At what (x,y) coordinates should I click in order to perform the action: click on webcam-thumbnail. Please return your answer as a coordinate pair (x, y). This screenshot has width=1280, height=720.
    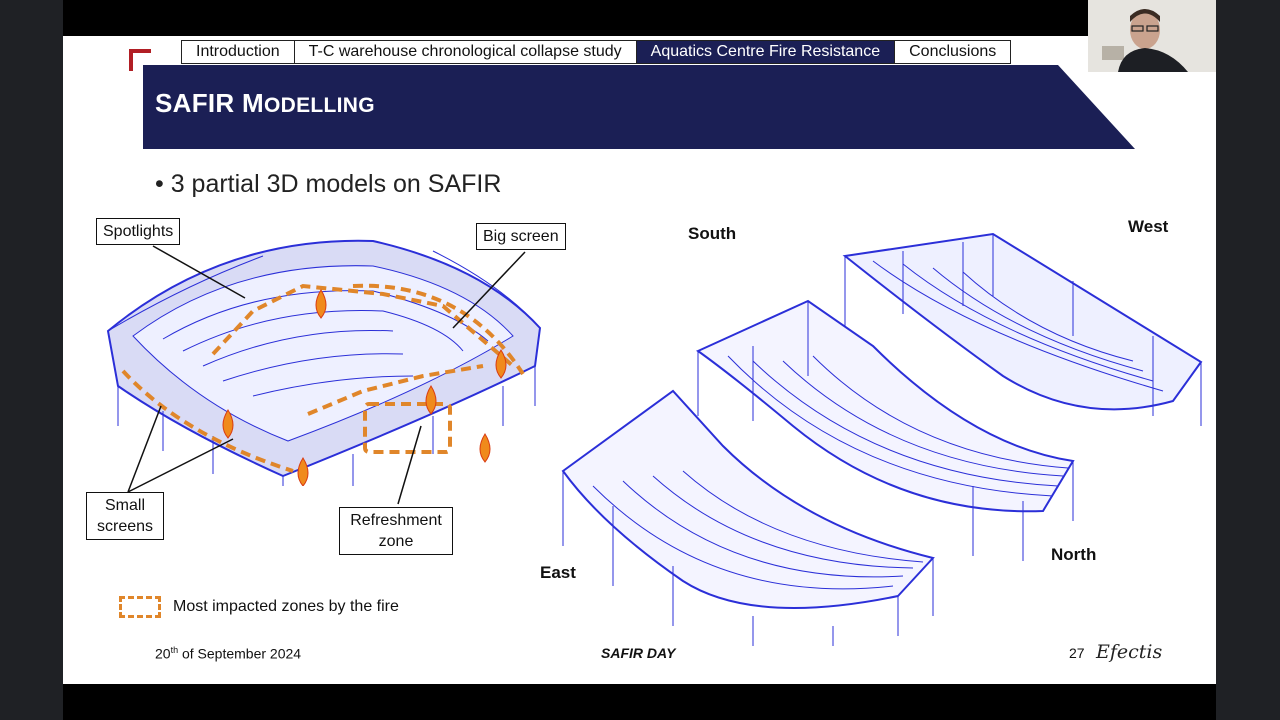
    Looking at the image, I should click on (1152, 36).